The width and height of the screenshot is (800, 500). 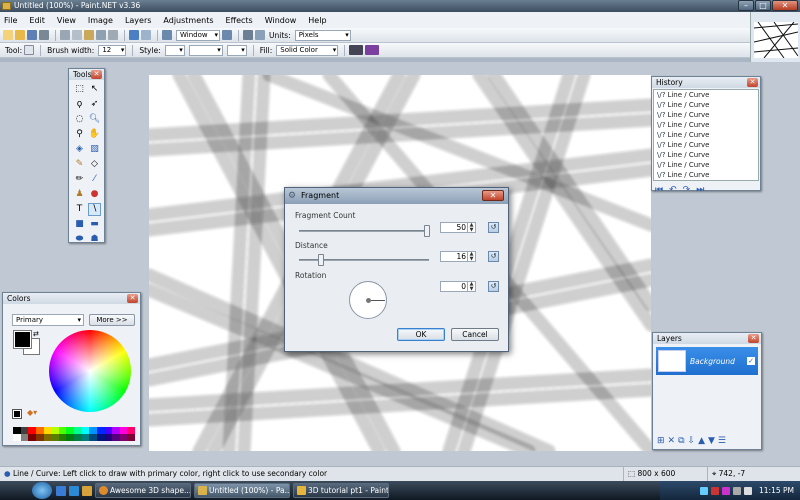 What do you see at coordinates (341, 490) in the screenshot?
I see `task-paint: 3D tutorial pt1 - Paint` at bounding box center [341, 490].